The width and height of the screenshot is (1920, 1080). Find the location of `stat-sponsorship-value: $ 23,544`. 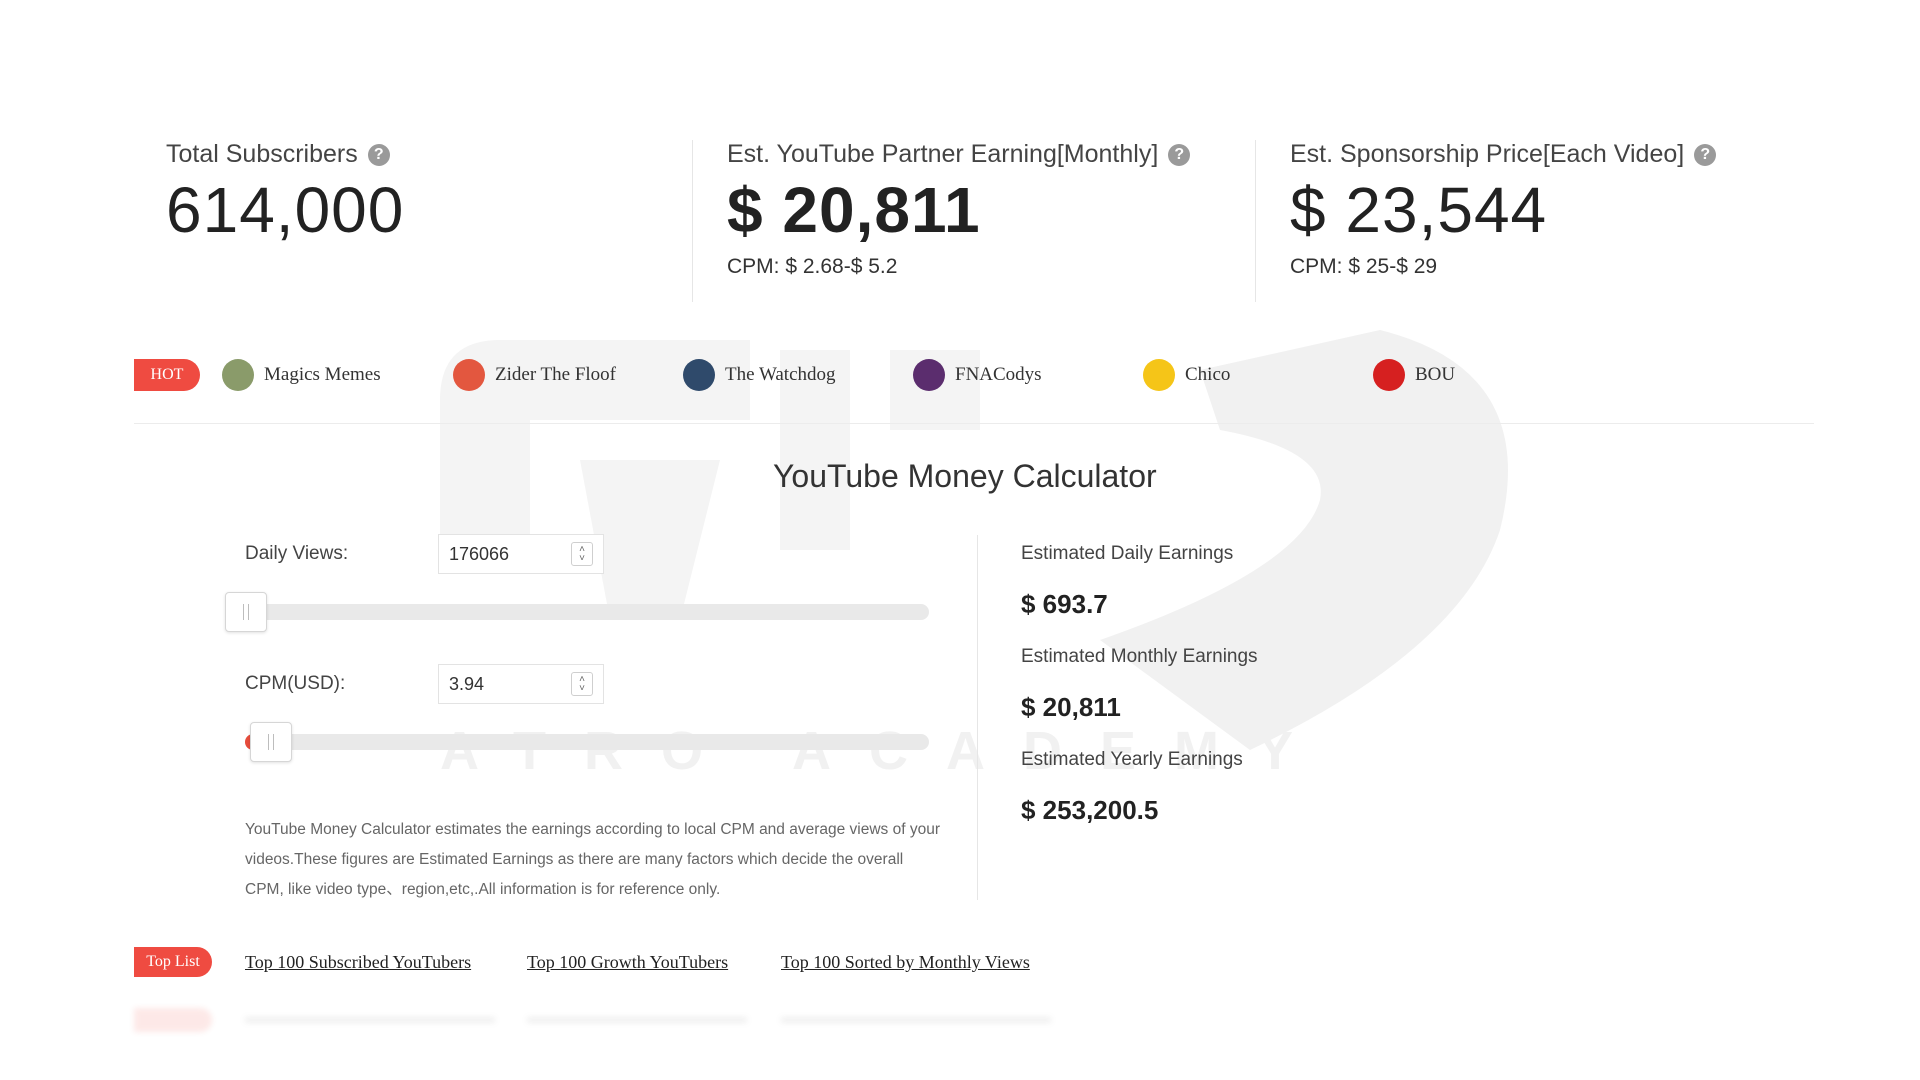

stat-sponsorship-value: $ 23,544 is located at coordinates (1419, 210).